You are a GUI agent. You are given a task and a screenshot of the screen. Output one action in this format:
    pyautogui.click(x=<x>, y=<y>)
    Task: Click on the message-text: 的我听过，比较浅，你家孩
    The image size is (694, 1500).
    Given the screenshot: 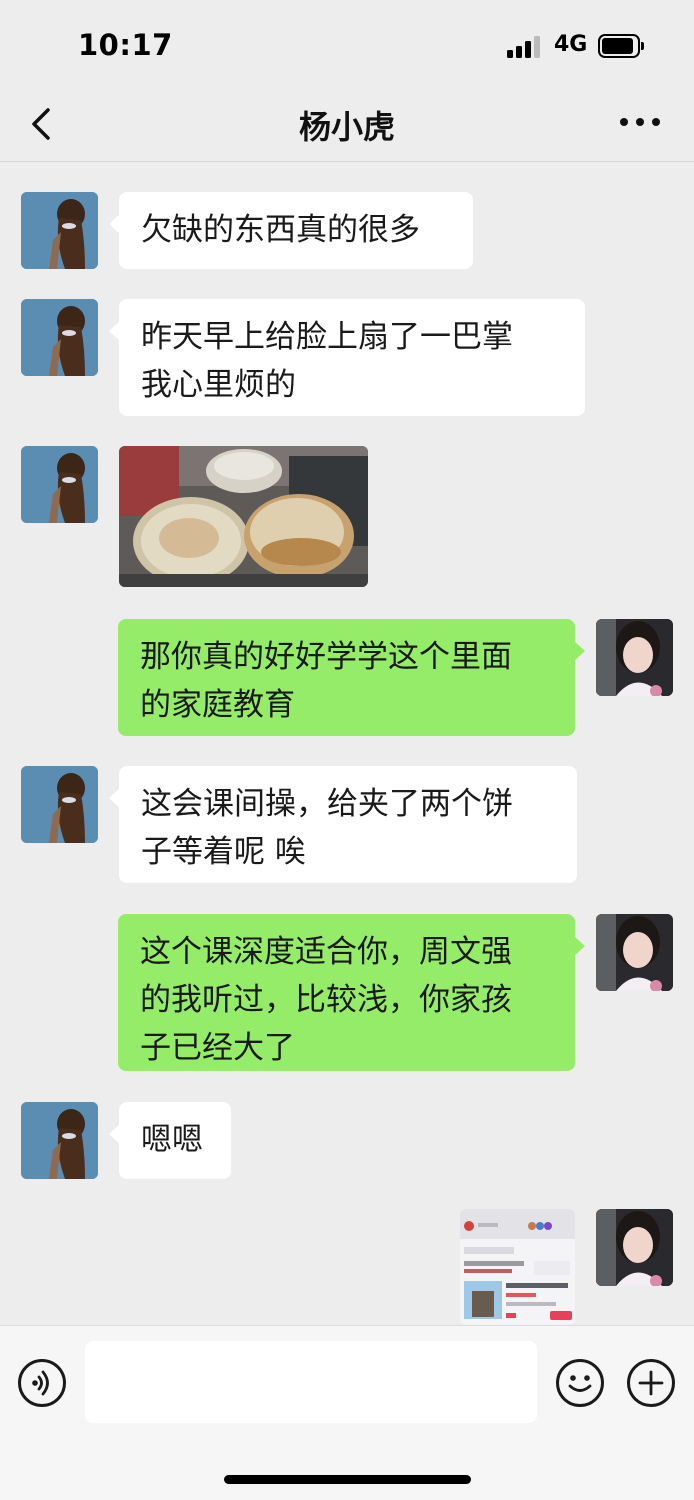 What is the action you would take?
    pyautogui.click(x=326, y=1000)
    